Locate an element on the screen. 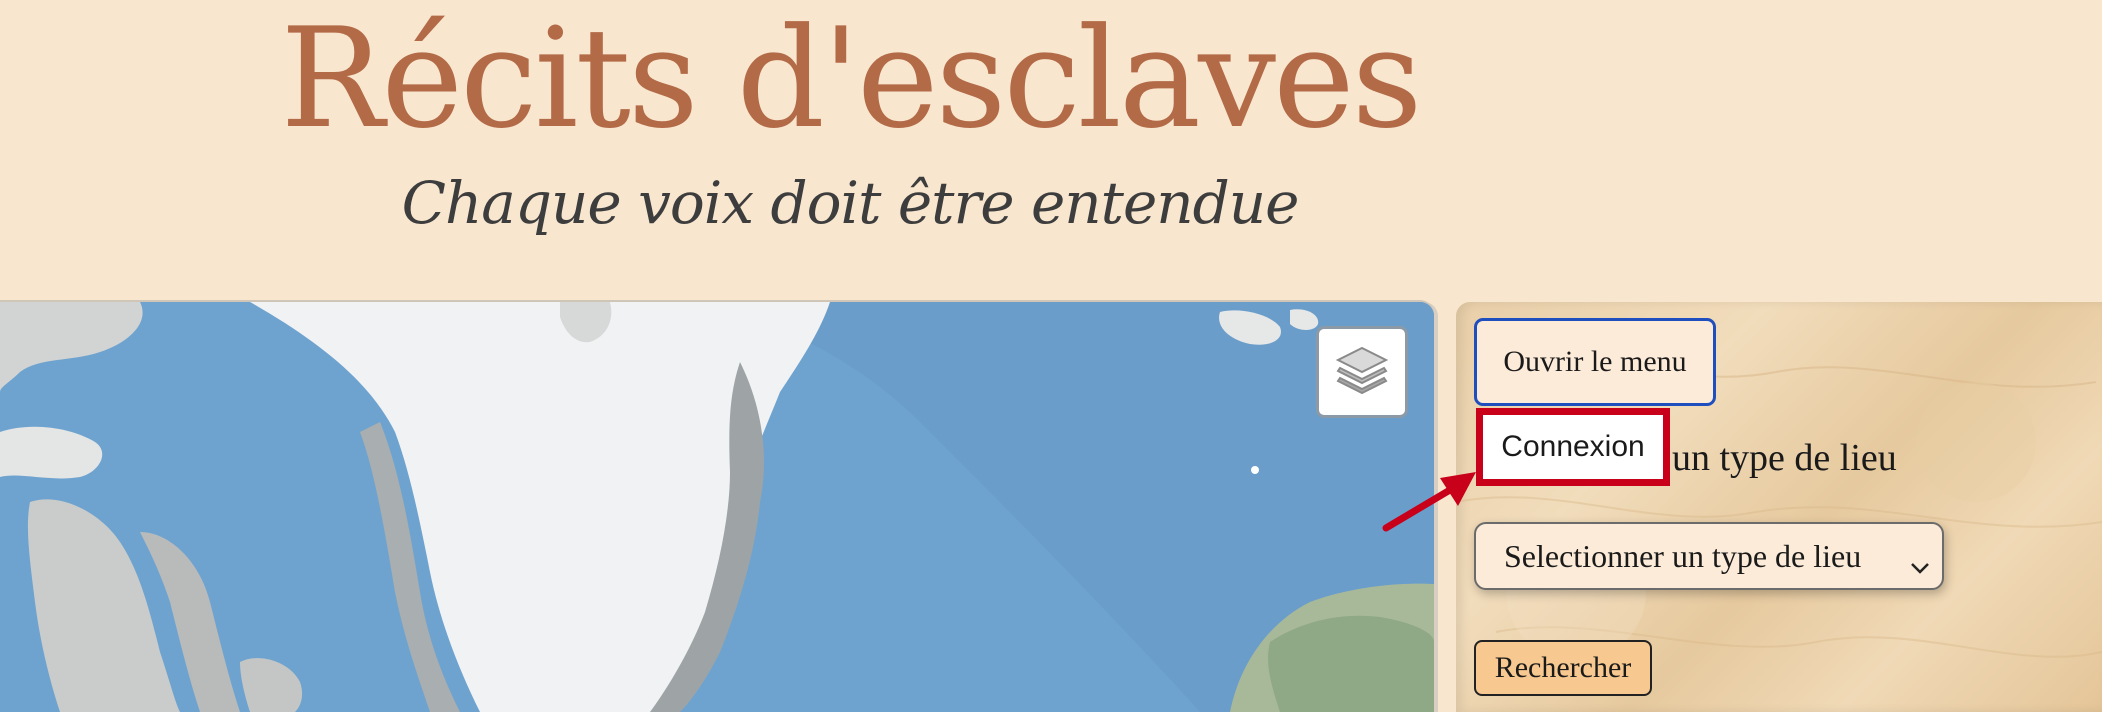  login-button: Connexion is located at coordinates (1573, 447).